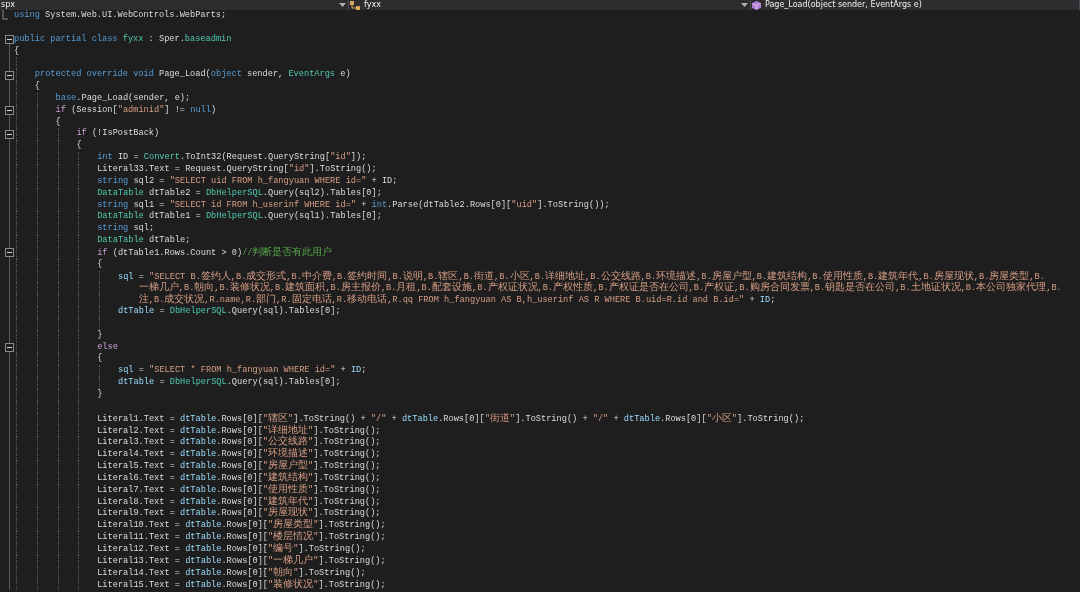  What do you see at coordinates (242, 371) in the screenshot?
I see `code-line: sql = "SELECT * FROM h_fangyuan WHERE id=" + ID;` at bounding box center [242, 371].